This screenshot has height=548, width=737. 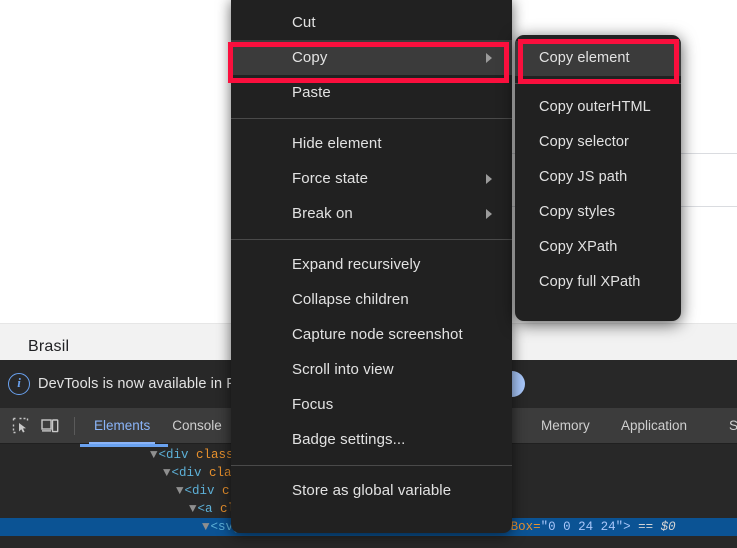 I want to click on context-menu-item-label: Copy, so click(x=310, y=57).